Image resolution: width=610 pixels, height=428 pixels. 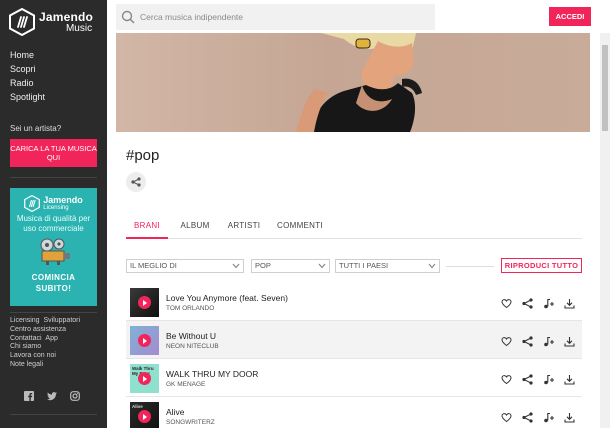 I want to click on track-cover: Alive, so click(x=144, y=415).